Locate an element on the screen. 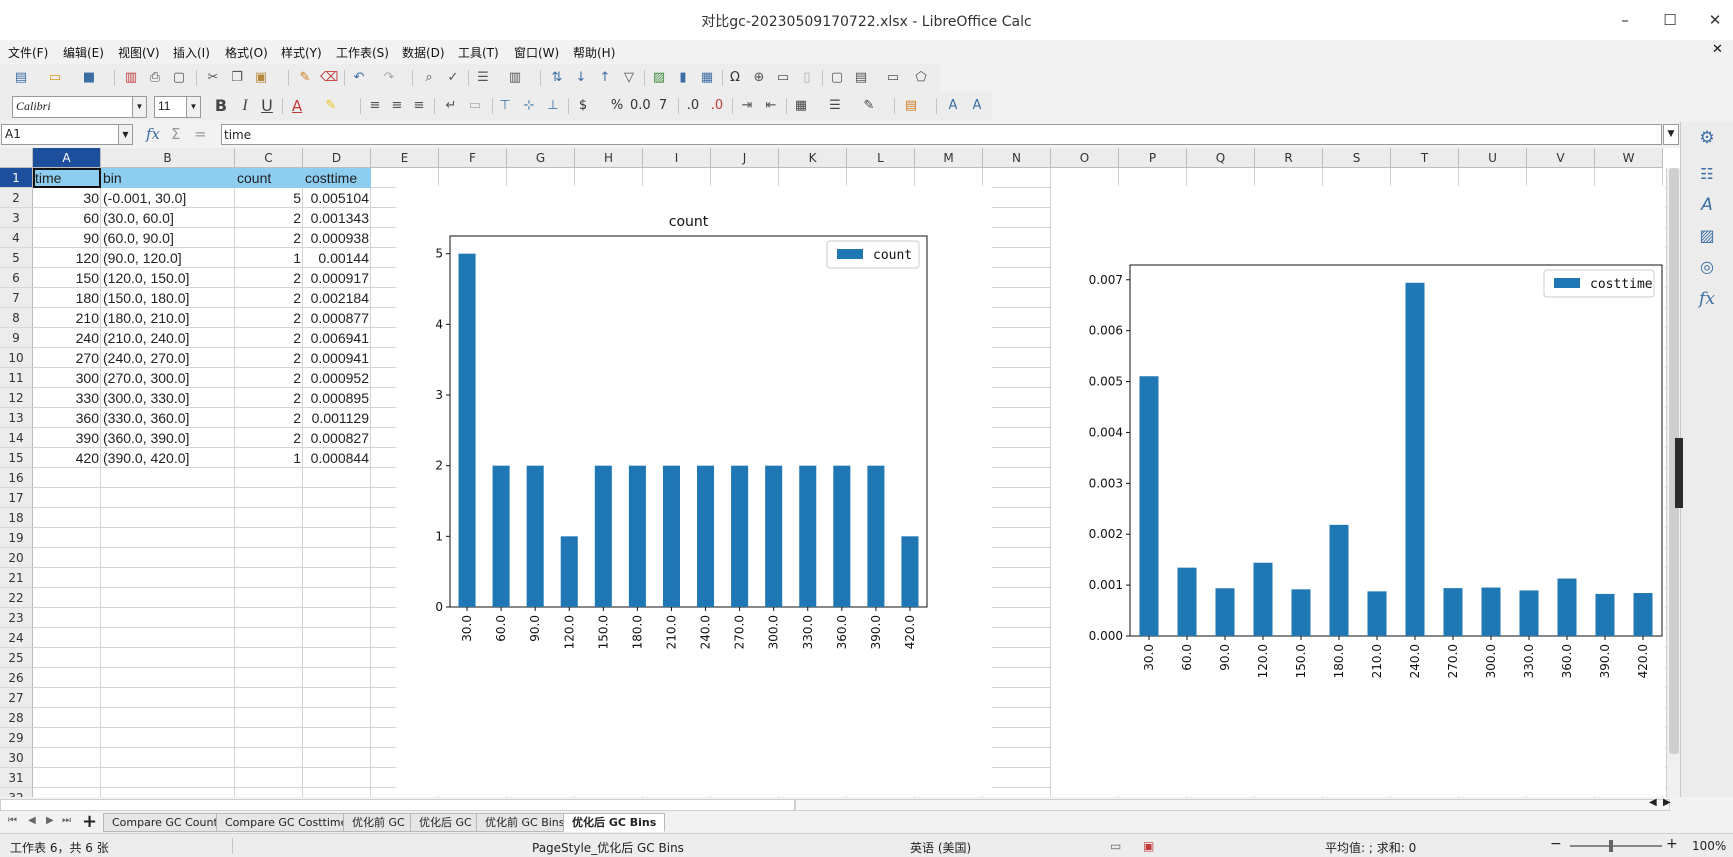 The width and height of the screenshot is (1733, 857). sheet-tab: 优化后 GC is located at coordinates (445, 822).